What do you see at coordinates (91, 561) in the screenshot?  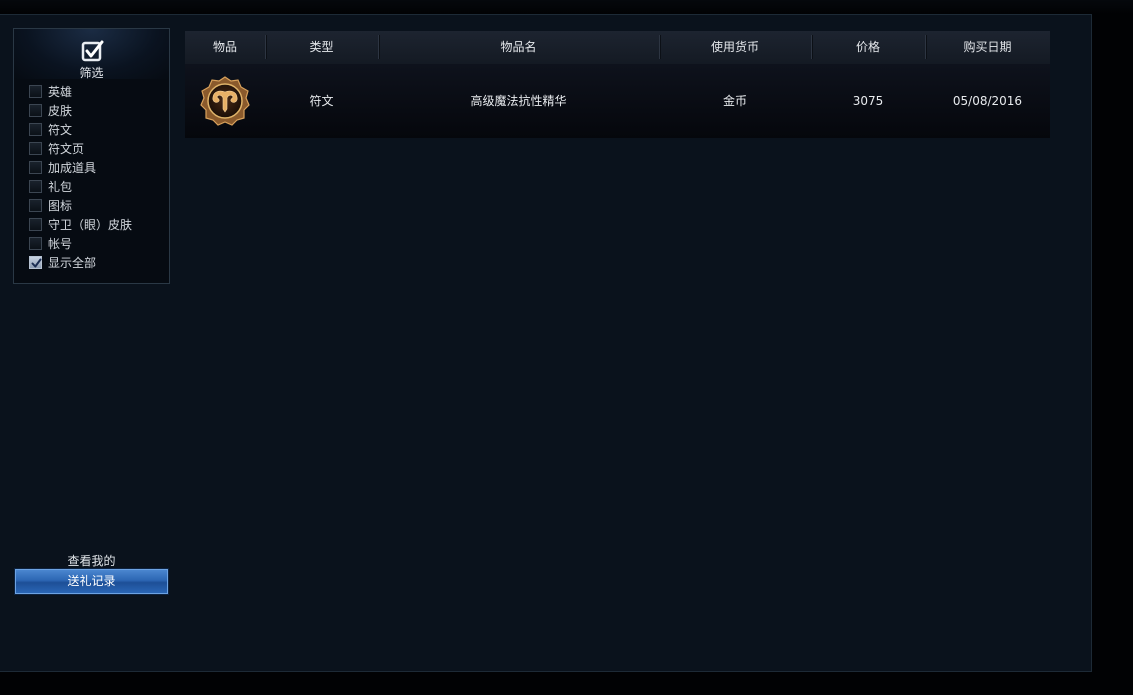 I see `gift-log-caption: 查看我的` at bounding box center [91, 561].